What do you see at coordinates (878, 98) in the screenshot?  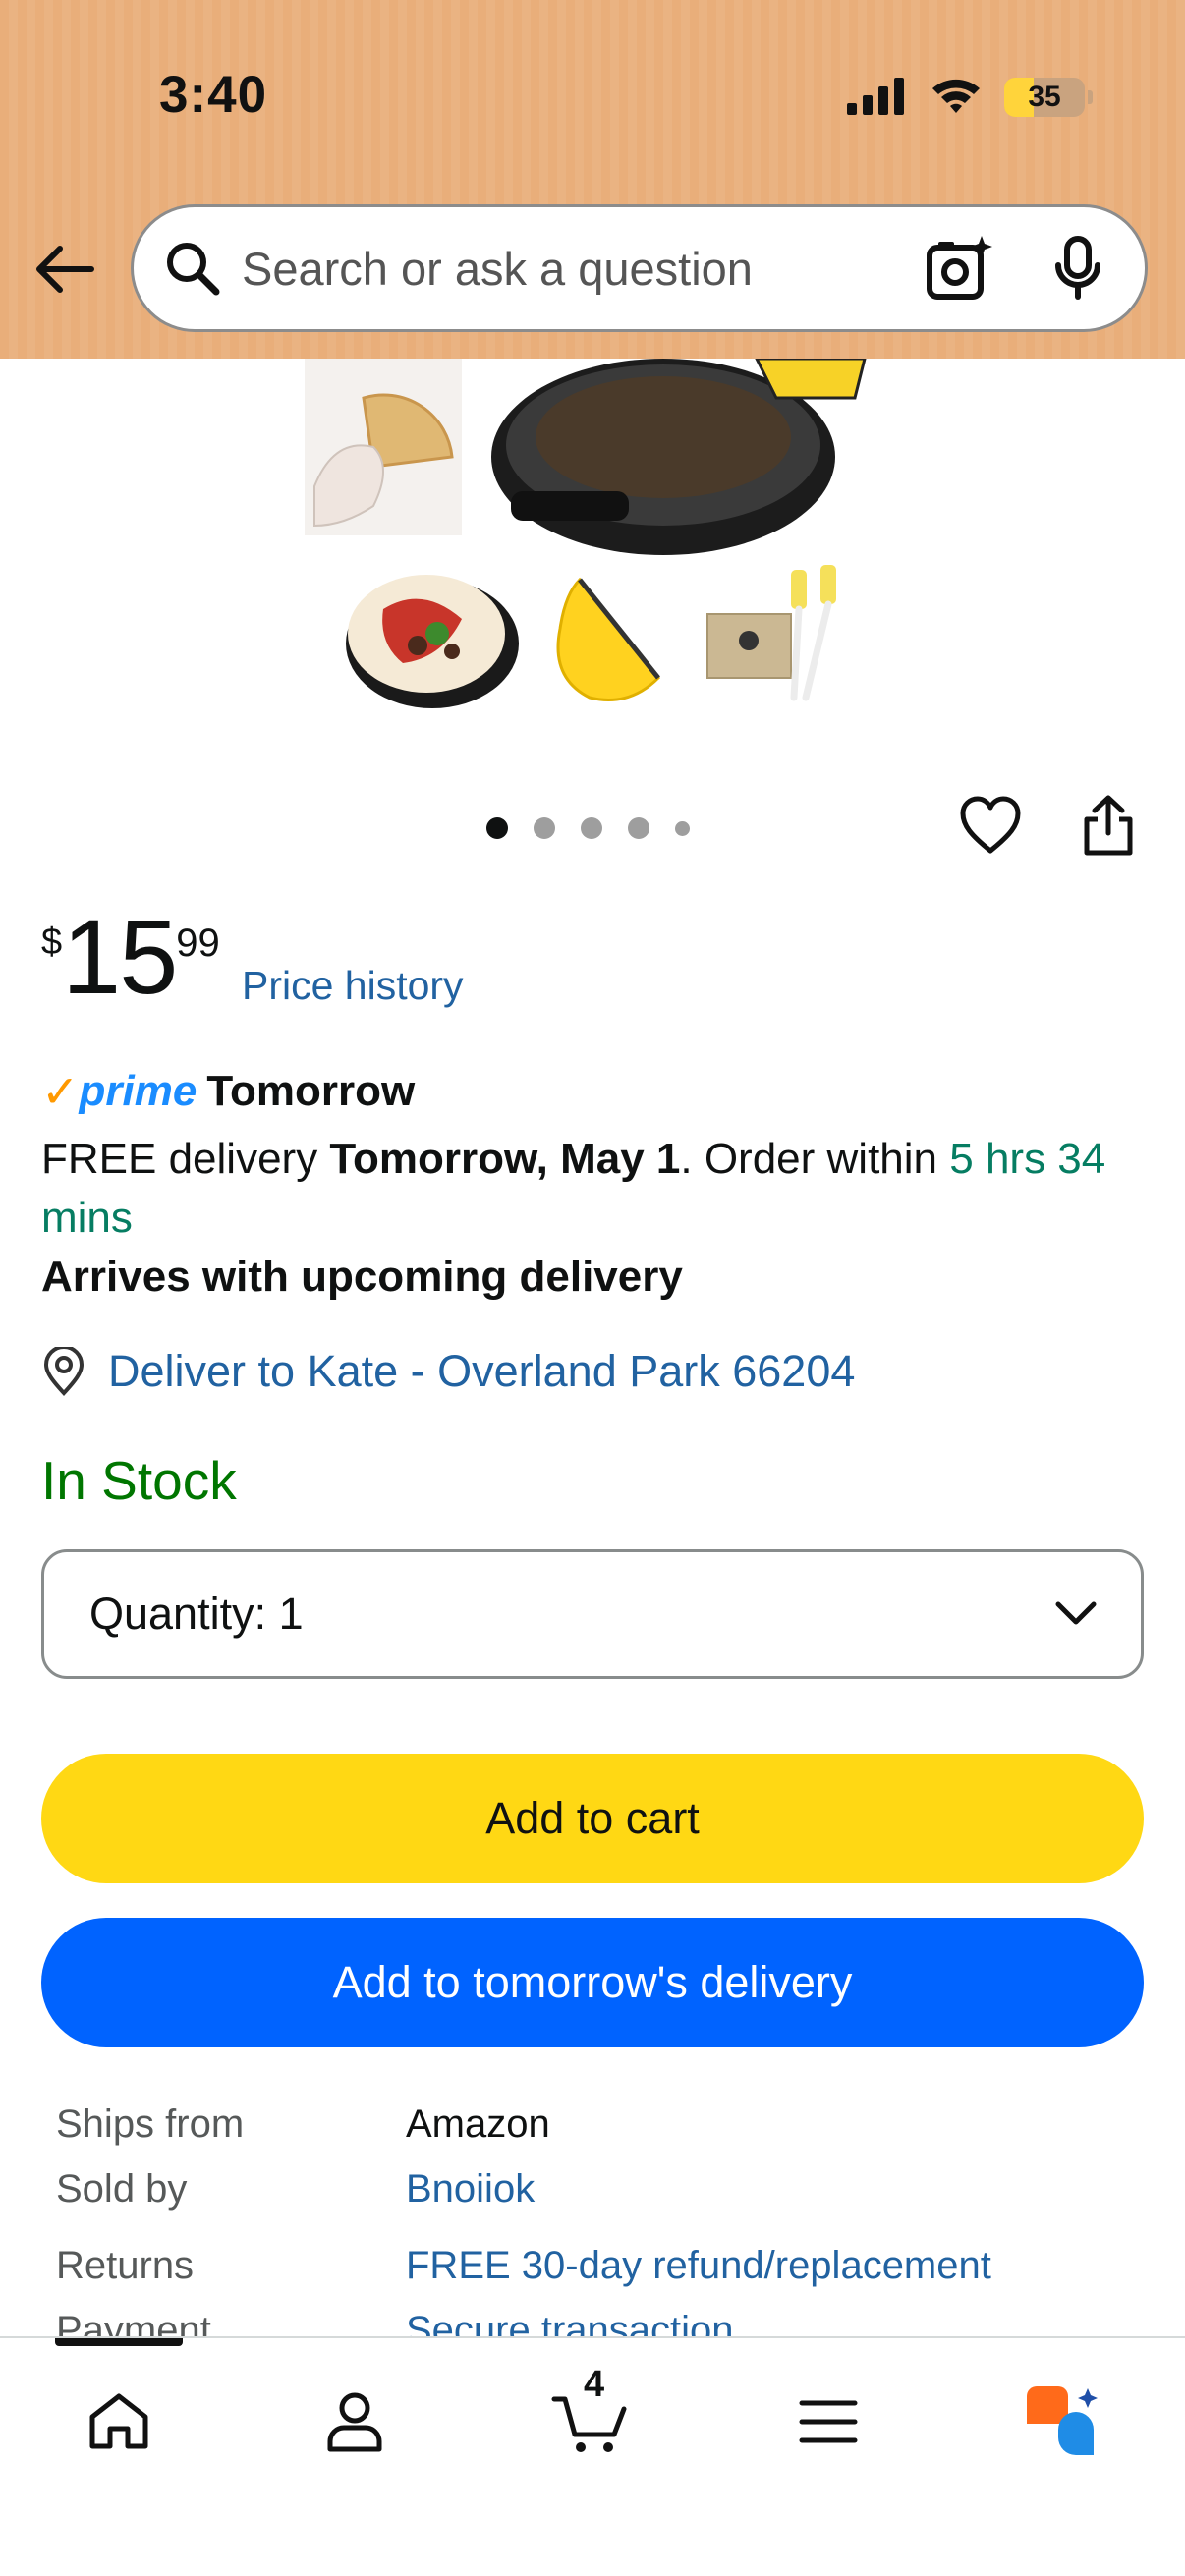 I see `cellular-signal-icon` at bounding box center [878, 98].